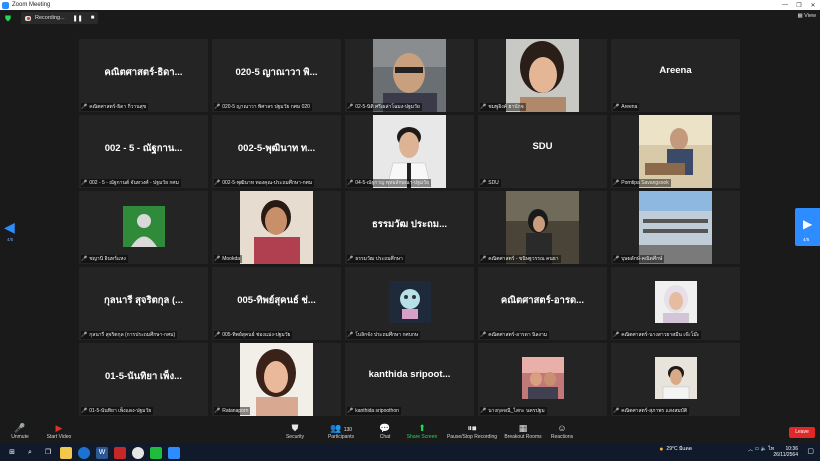  I want to click on file-explorer-icon, so click(66, 452).